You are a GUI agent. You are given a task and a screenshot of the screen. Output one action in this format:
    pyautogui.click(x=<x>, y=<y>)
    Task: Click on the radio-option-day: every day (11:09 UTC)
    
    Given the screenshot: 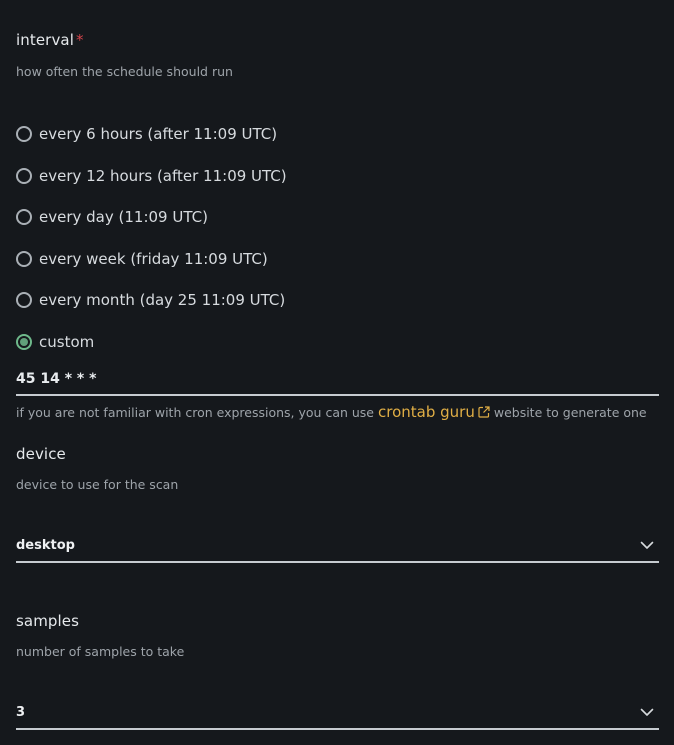 What is the action you would take?
    pyautogui.click(x=112, y=217)
    